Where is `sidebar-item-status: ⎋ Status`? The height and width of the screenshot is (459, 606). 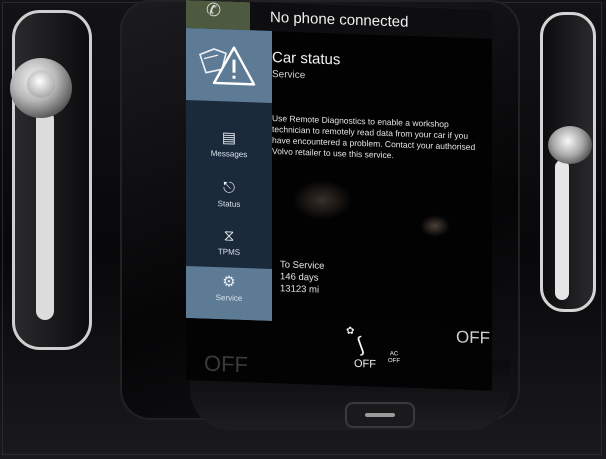
sidebar-item-status: ⎋ Status is located at coordinates (229, 199).